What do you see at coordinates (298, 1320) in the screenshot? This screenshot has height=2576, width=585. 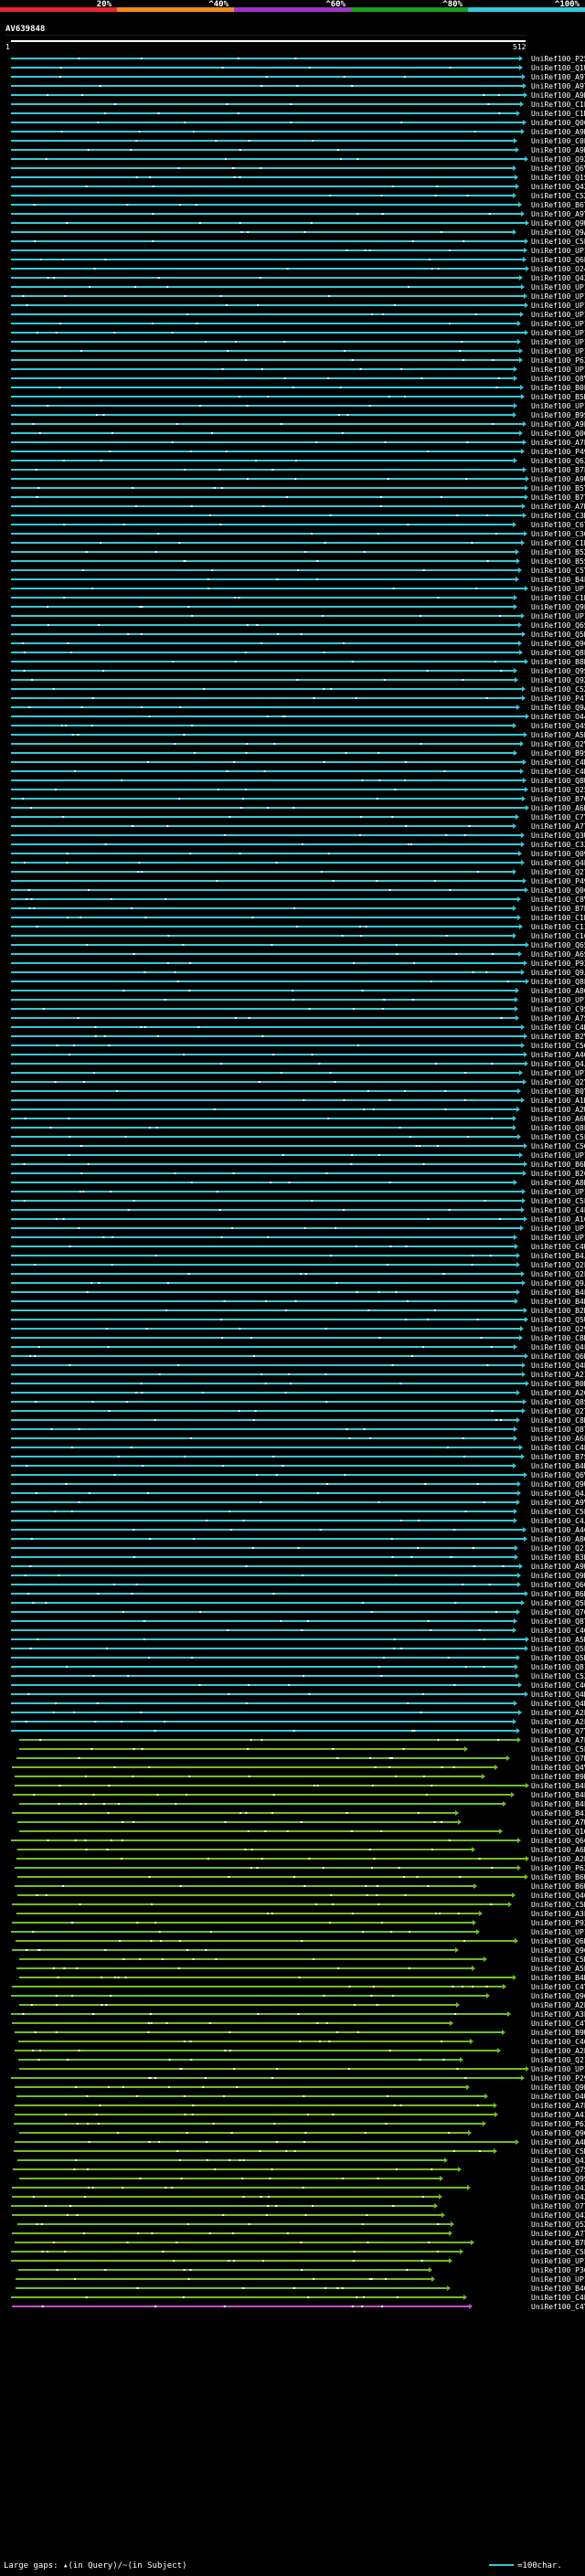 I see `hit-row: UniRef100_Q5U2C1` at bounding box center [298, 1320].